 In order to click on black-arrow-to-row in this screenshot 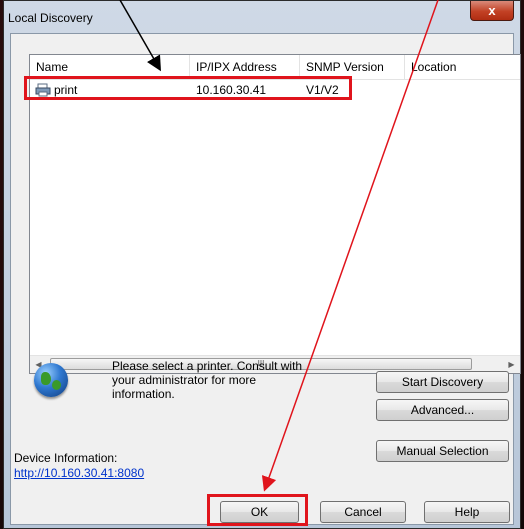, I will do `click(140, 36)`.